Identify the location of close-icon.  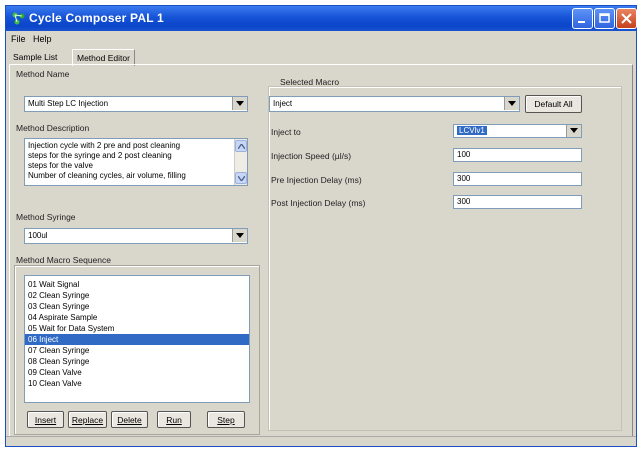
(626, 18).